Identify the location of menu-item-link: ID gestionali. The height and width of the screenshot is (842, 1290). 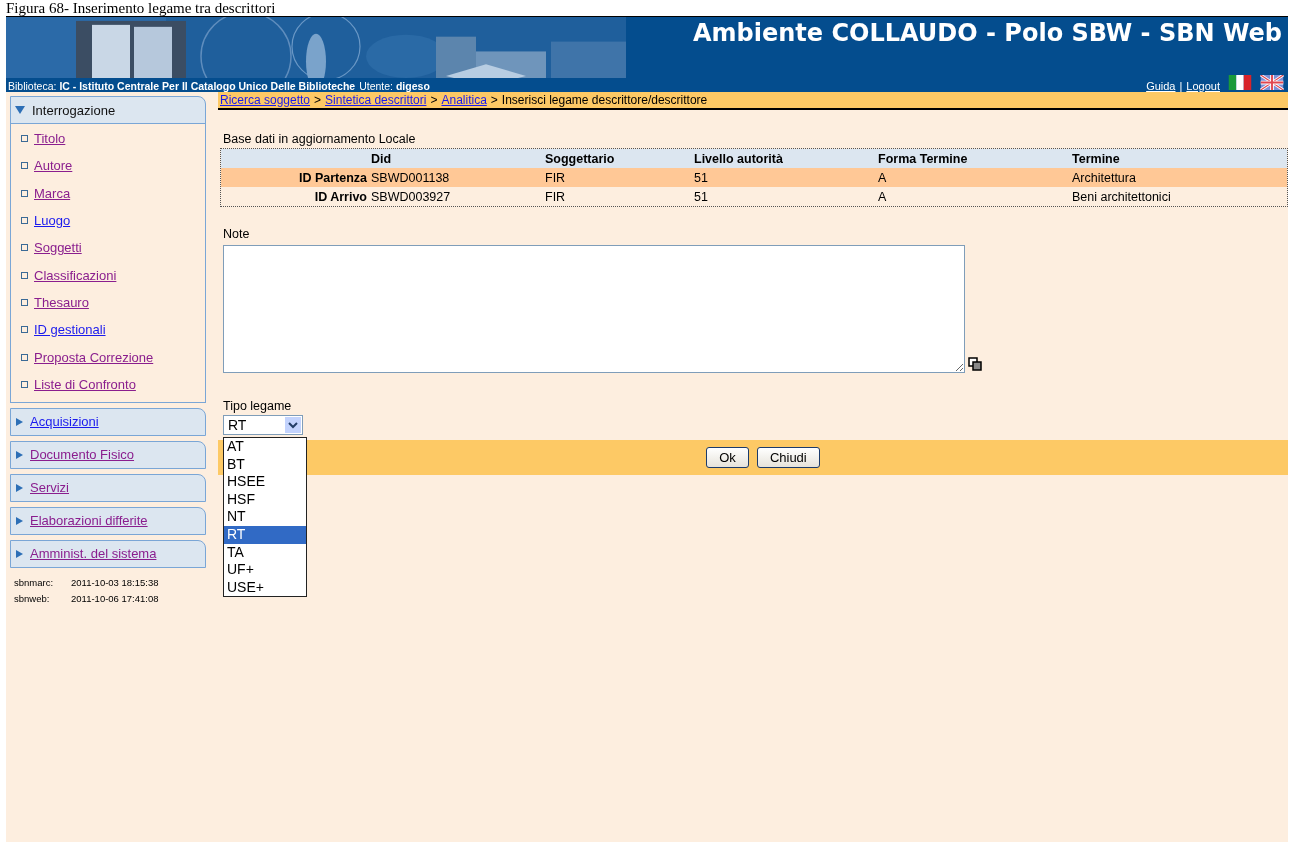
(70, 330).